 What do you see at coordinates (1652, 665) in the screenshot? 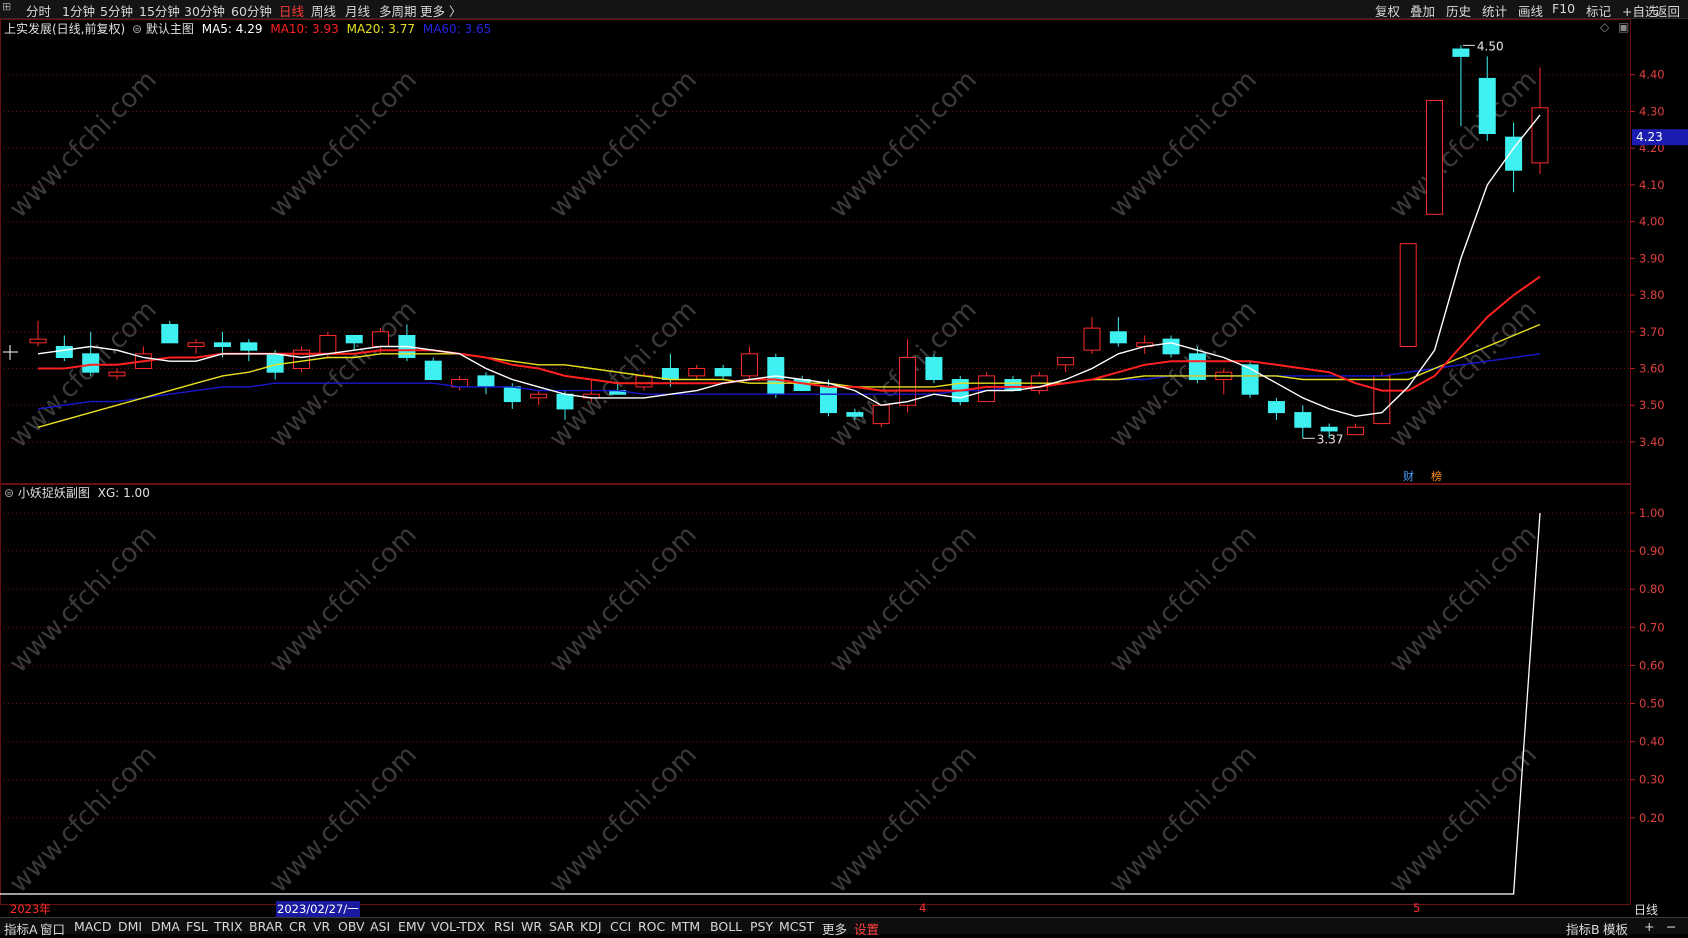
I see `y-tick-label: 0.60` at bounding box center [1652, 665].